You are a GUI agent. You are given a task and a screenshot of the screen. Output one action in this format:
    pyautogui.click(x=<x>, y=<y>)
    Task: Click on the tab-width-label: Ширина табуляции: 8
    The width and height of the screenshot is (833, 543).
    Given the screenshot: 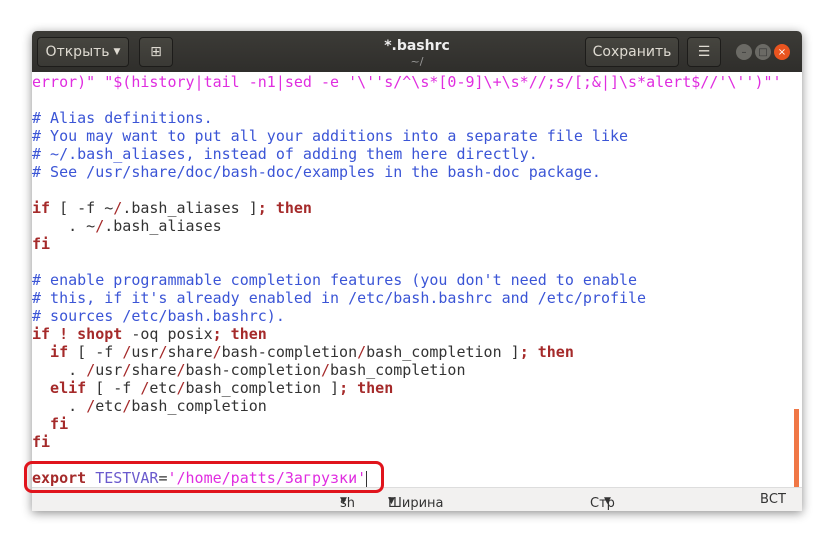 What is the action you would take?
    pyautogui.click(x=416, y=503)
    